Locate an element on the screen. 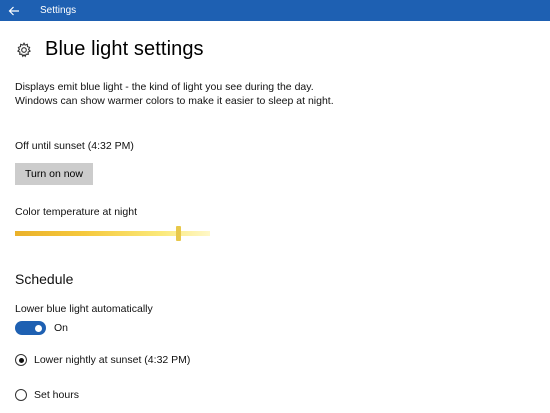  radio-sunset-option: Lower nightly at sunset (4:32 PM) is located at coordinates (102, 360).